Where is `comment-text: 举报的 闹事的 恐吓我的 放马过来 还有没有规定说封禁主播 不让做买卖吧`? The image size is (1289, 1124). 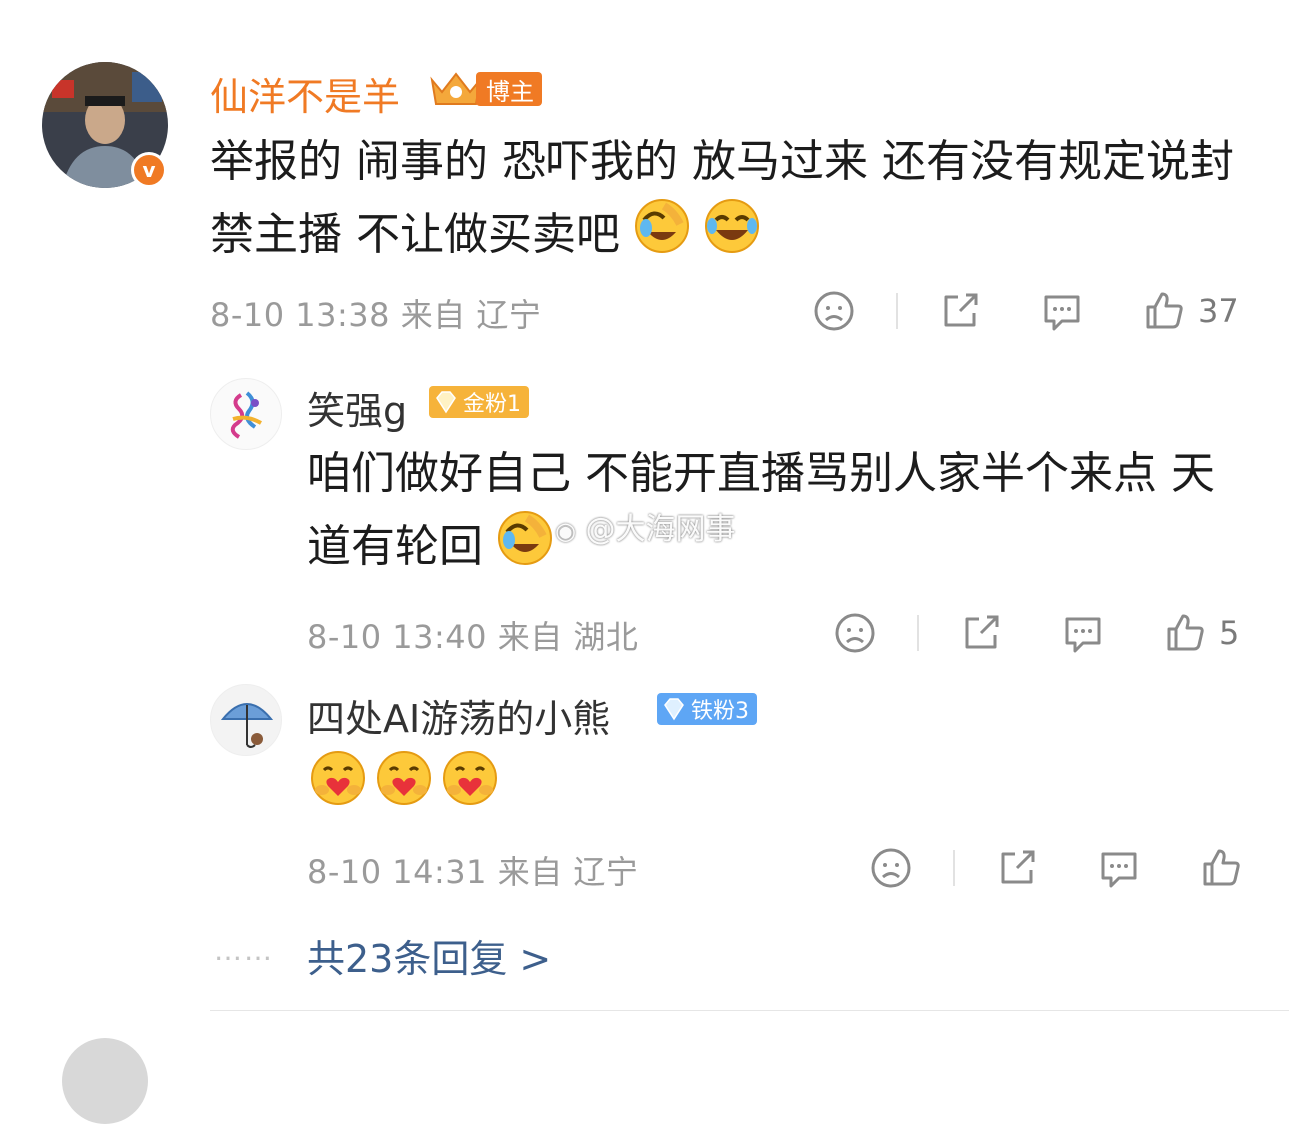 comment-text: 举报的 闹事的 恐吓我的 放马过来 还有没有规定说封禁主播 不让做买卖吧 is located at coordinates (725, 201).